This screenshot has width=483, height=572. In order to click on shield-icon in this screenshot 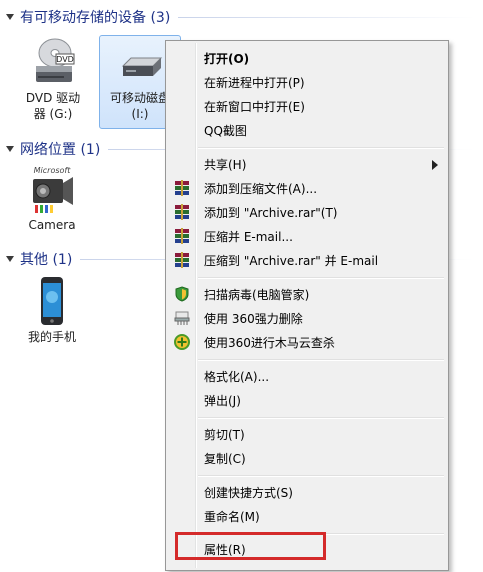, I will do `click(182, 294)`.